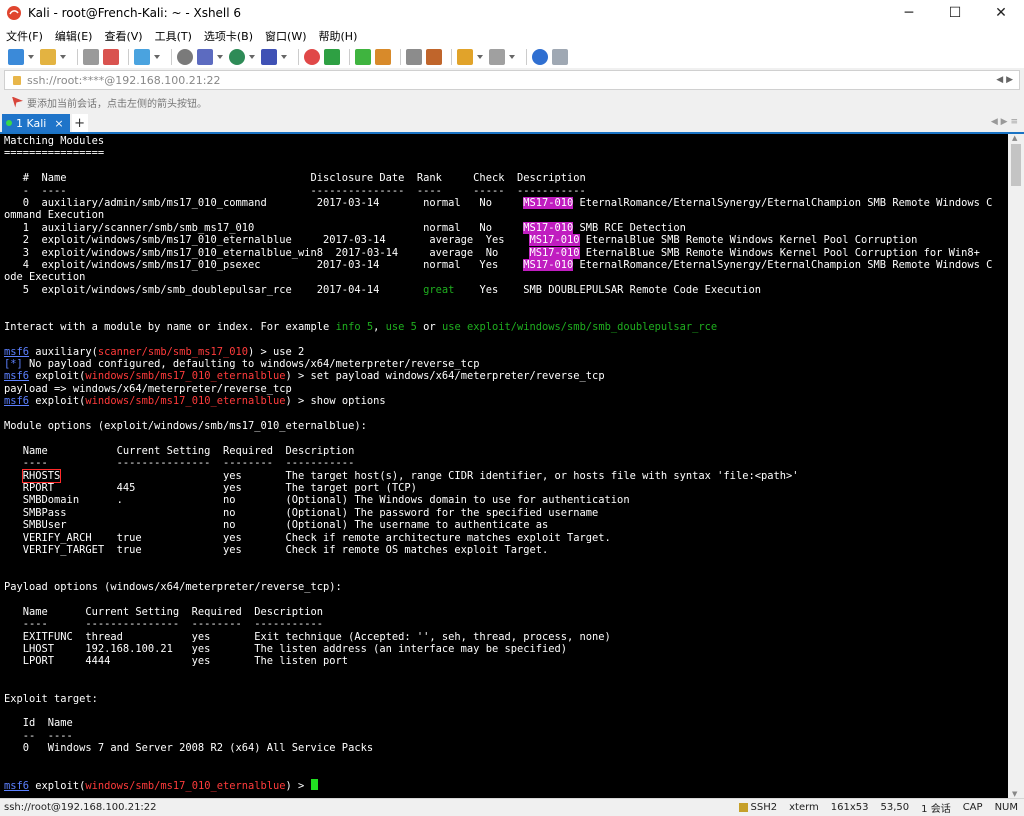 This screenshot has height=816, width=1024. I want to click on script-icon, so click(434, 57).